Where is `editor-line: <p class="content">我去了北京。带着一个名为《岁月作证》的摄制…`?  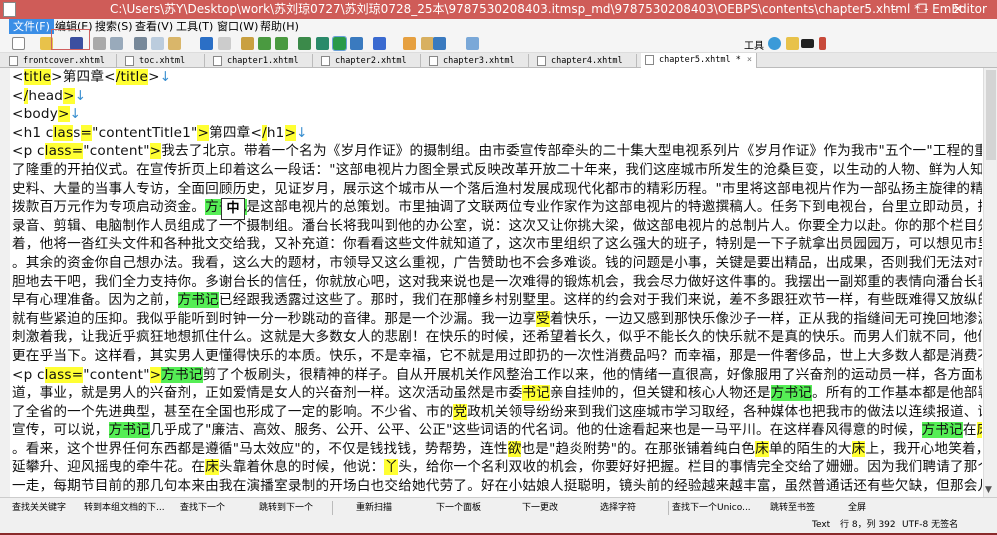 editor-line: <p class="content">我去了北京。带着一个名为《岁月作证》的摄制… is located at coordinates (497, 151).